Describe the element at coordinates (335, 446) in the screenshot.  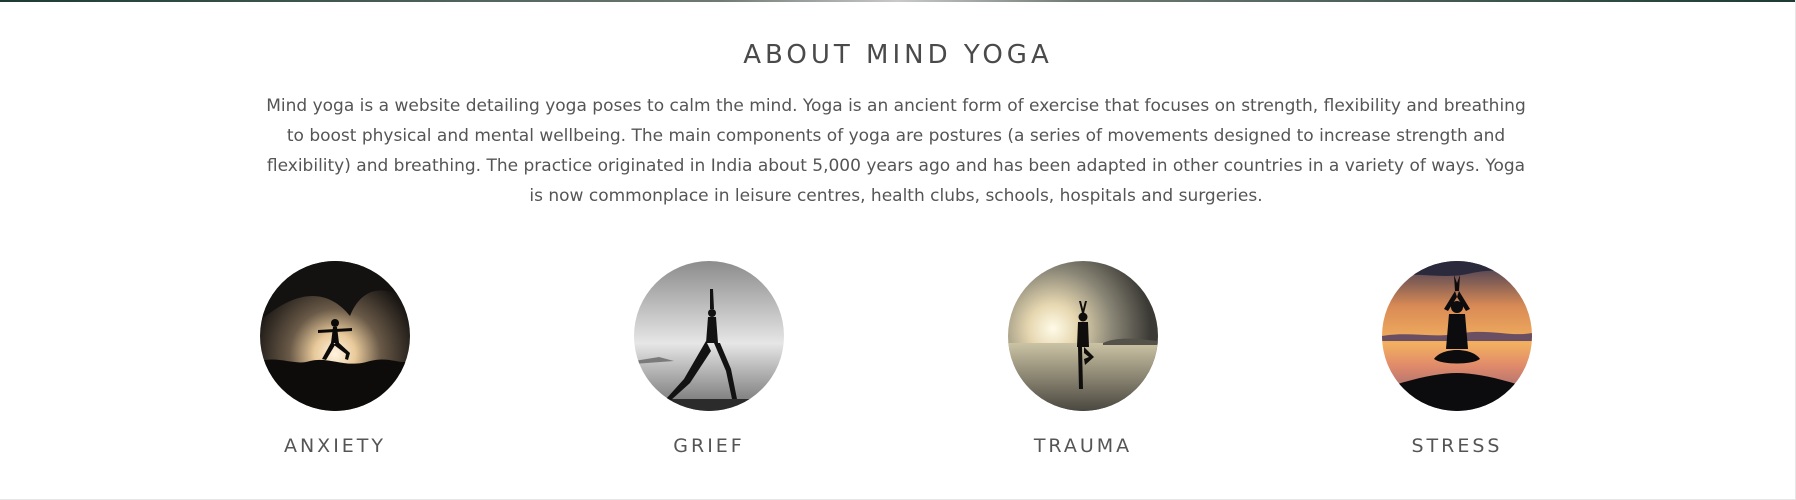
I see `category-label-anxiety: ANXIETY` at that location.